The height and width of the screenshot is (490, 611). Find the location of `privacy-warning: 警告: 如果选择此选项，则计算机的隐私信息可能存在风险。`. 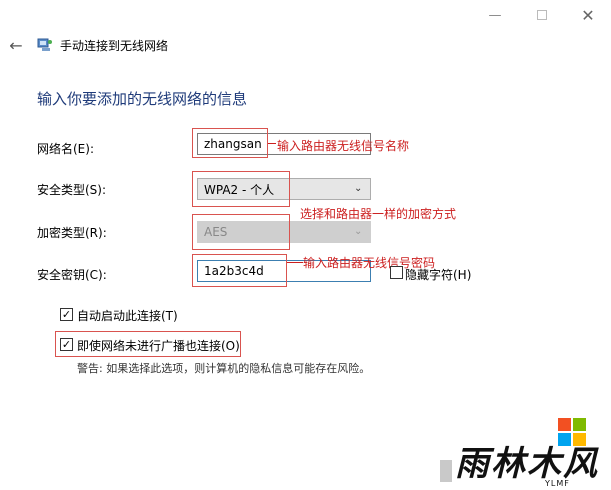

privacy-warning: 警告: 如果选择此选项，则计算机的隐私信息可能存在风险。 is located at coordinates (224, 368).